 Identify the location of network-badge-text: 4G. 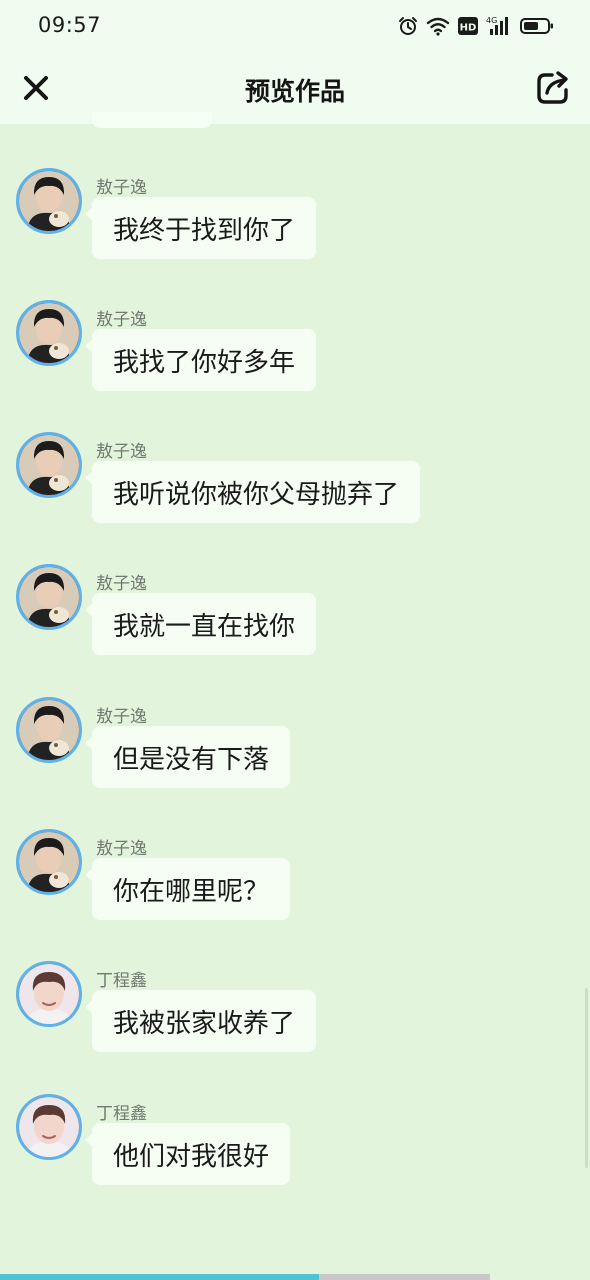
(491, 20).